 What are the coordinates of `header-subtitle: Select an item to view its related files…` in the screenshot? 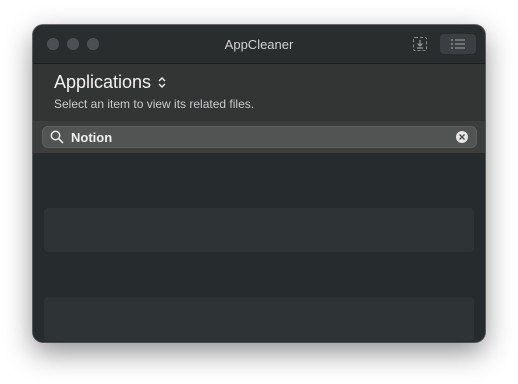 It's located at (154, 104).